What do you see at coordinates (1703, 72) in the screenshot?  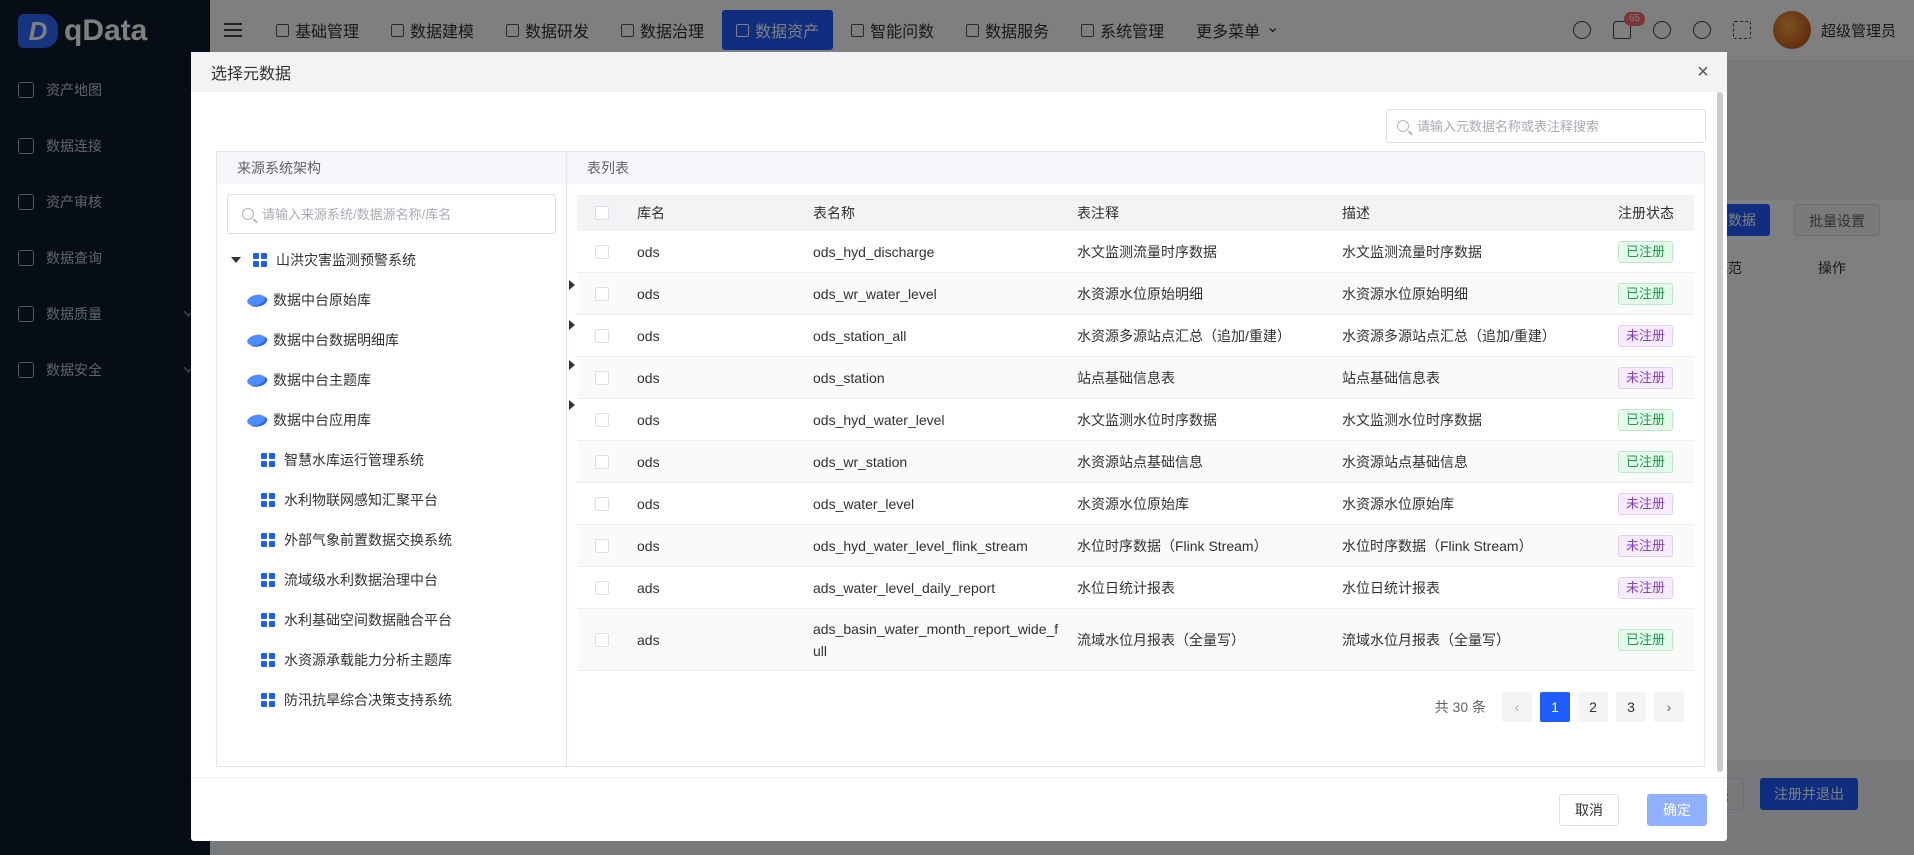 I see `close-icon: ×` at bounding box center [1703, 72].